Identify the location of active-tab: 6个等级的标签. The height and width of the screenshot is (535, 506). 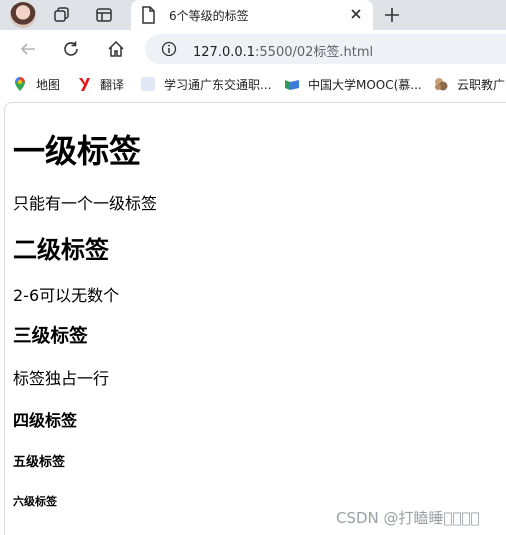
(252, 15).